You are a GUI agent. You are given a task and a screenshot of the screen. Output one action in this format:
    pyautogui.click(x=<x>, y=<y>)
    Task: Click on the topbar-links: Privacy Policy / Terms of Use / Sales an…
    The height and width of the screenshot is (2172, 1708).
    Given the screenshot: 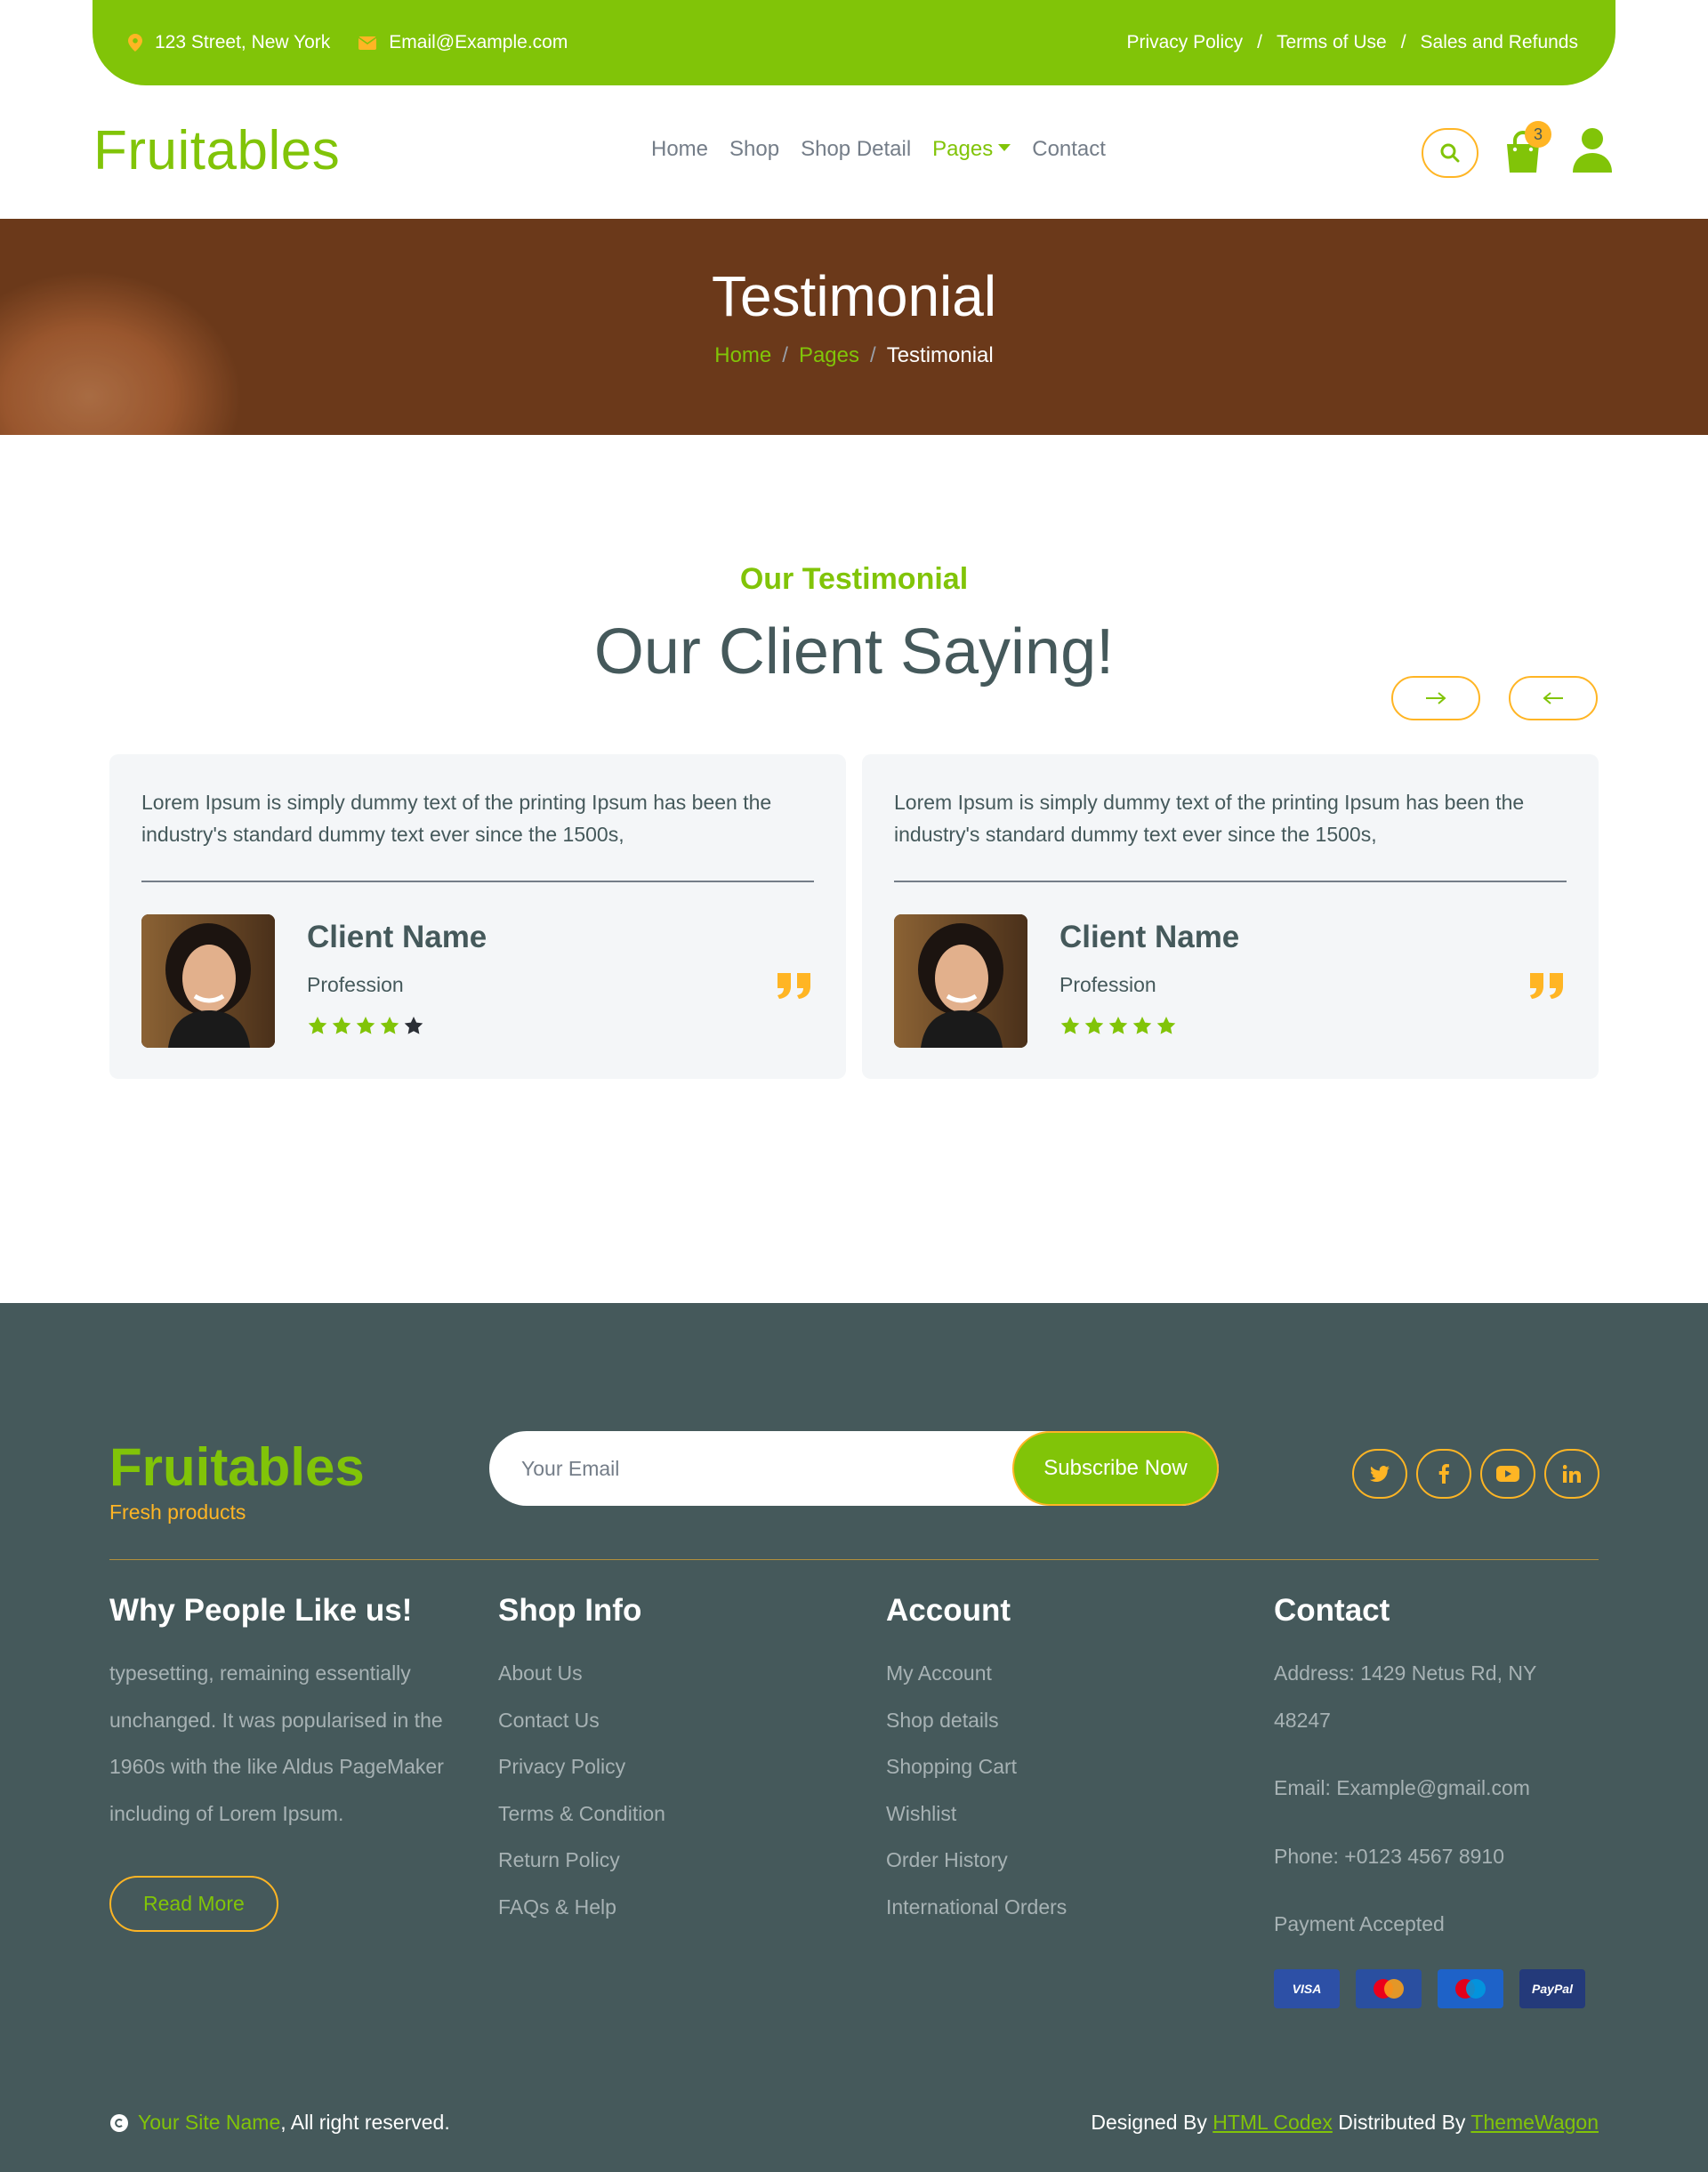 What is the action you would take?
    pyautogui.click(x=1352, y=43)
    